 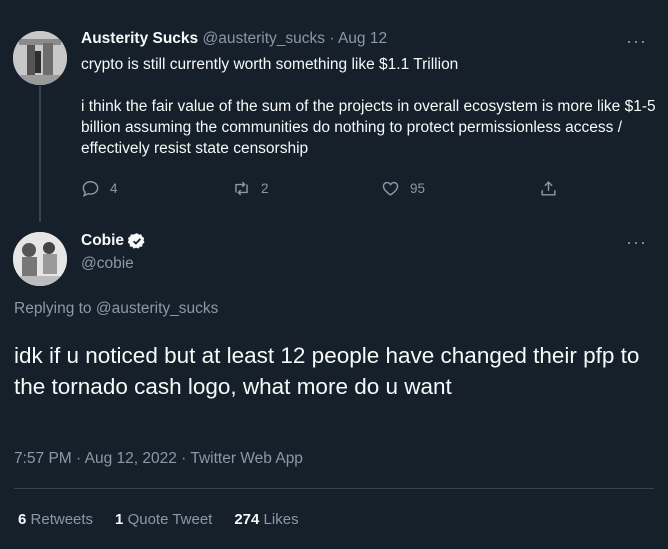 I want to click on reply-count: 4, so click(x=114, y=188).